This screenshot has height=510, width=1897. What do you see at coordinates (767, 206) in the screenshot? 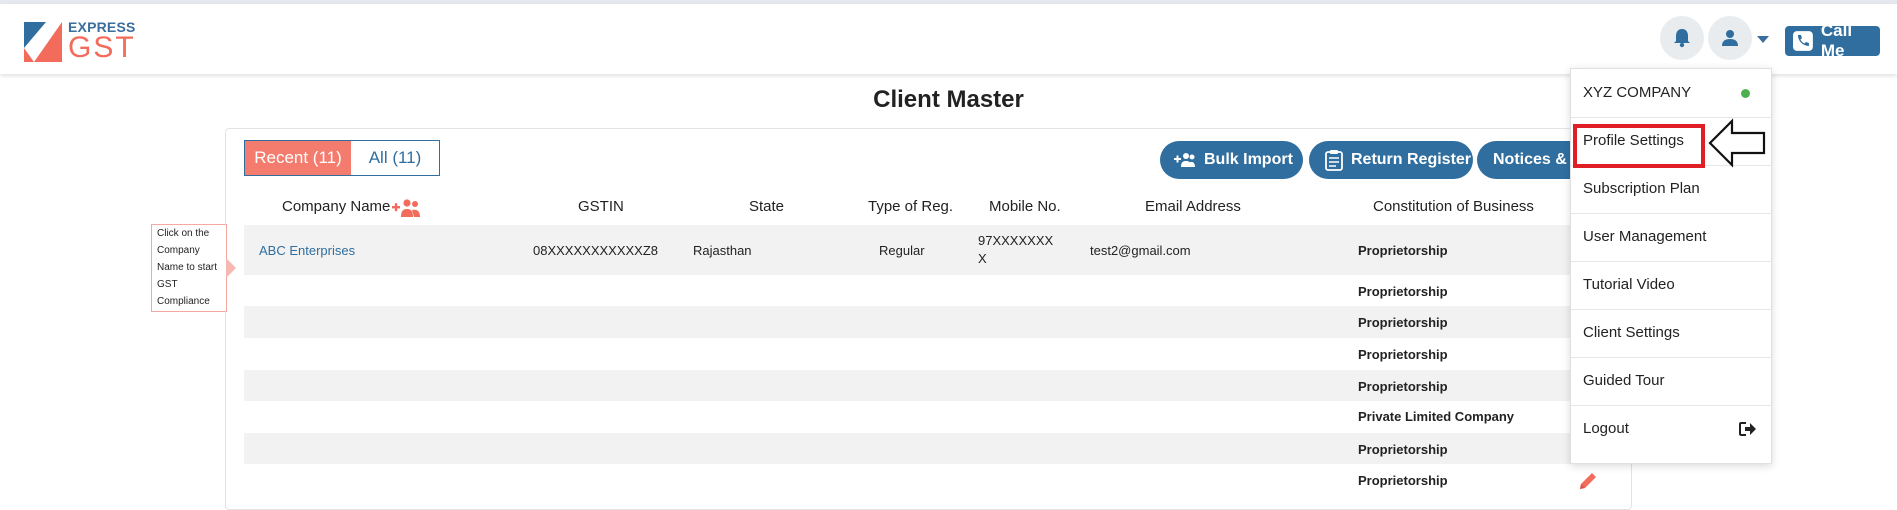
I see `col-state: State` at bounding box center [767, 206].